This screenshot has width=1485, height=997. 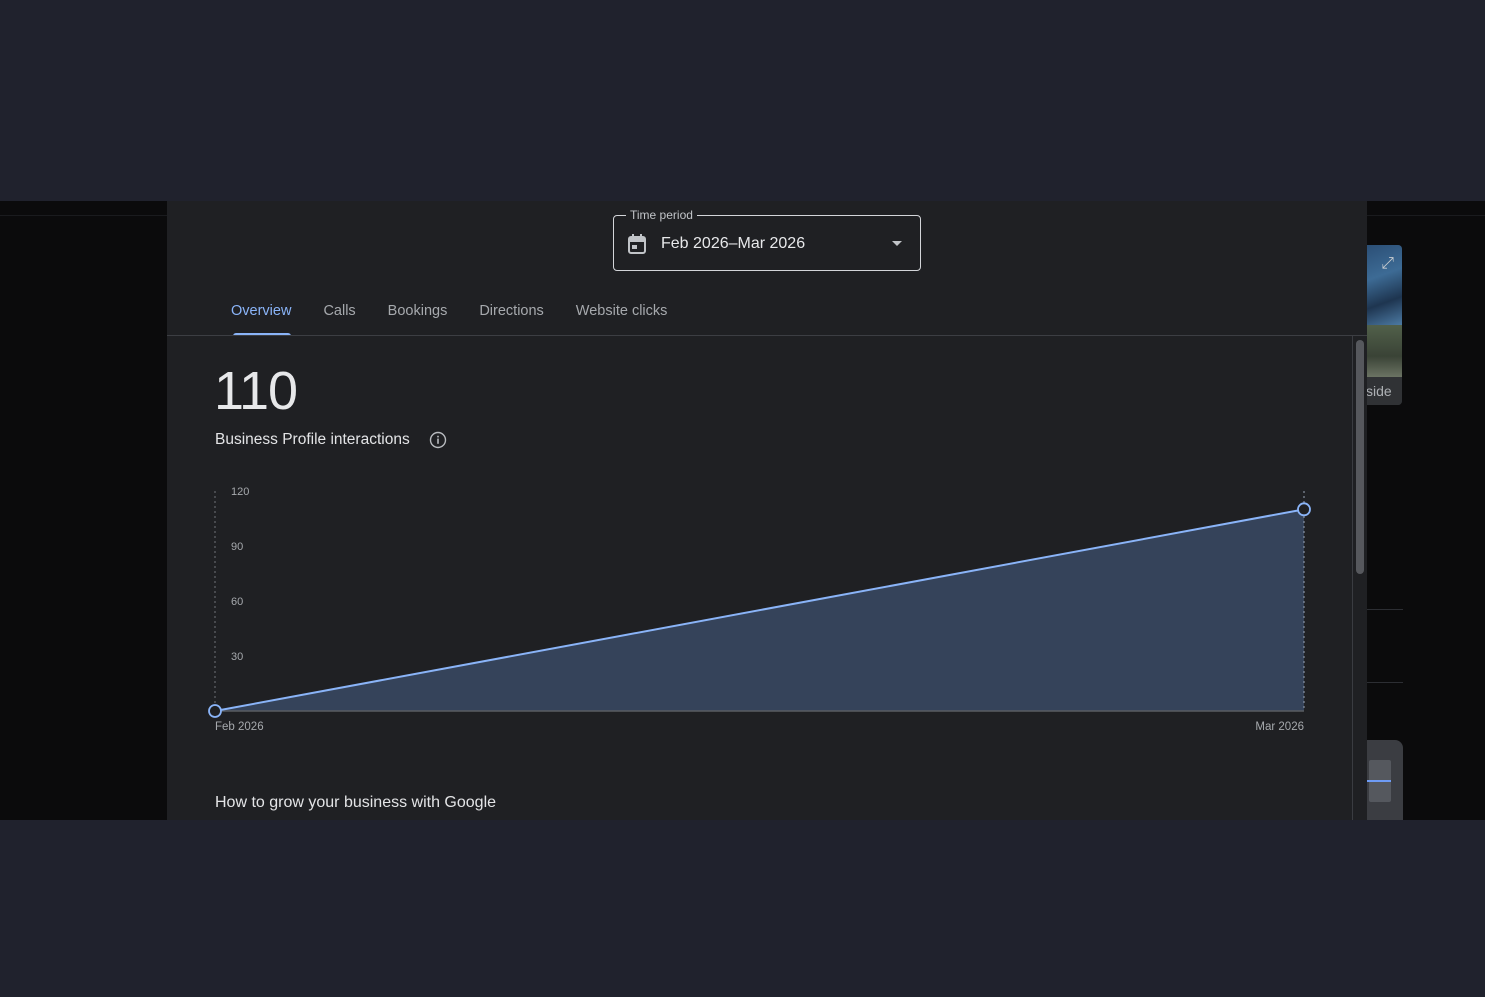 What do you see at coordinates (237, 602) in the screenshot?
I see `y-tick-label: 60` at bounding box center [237, 602].